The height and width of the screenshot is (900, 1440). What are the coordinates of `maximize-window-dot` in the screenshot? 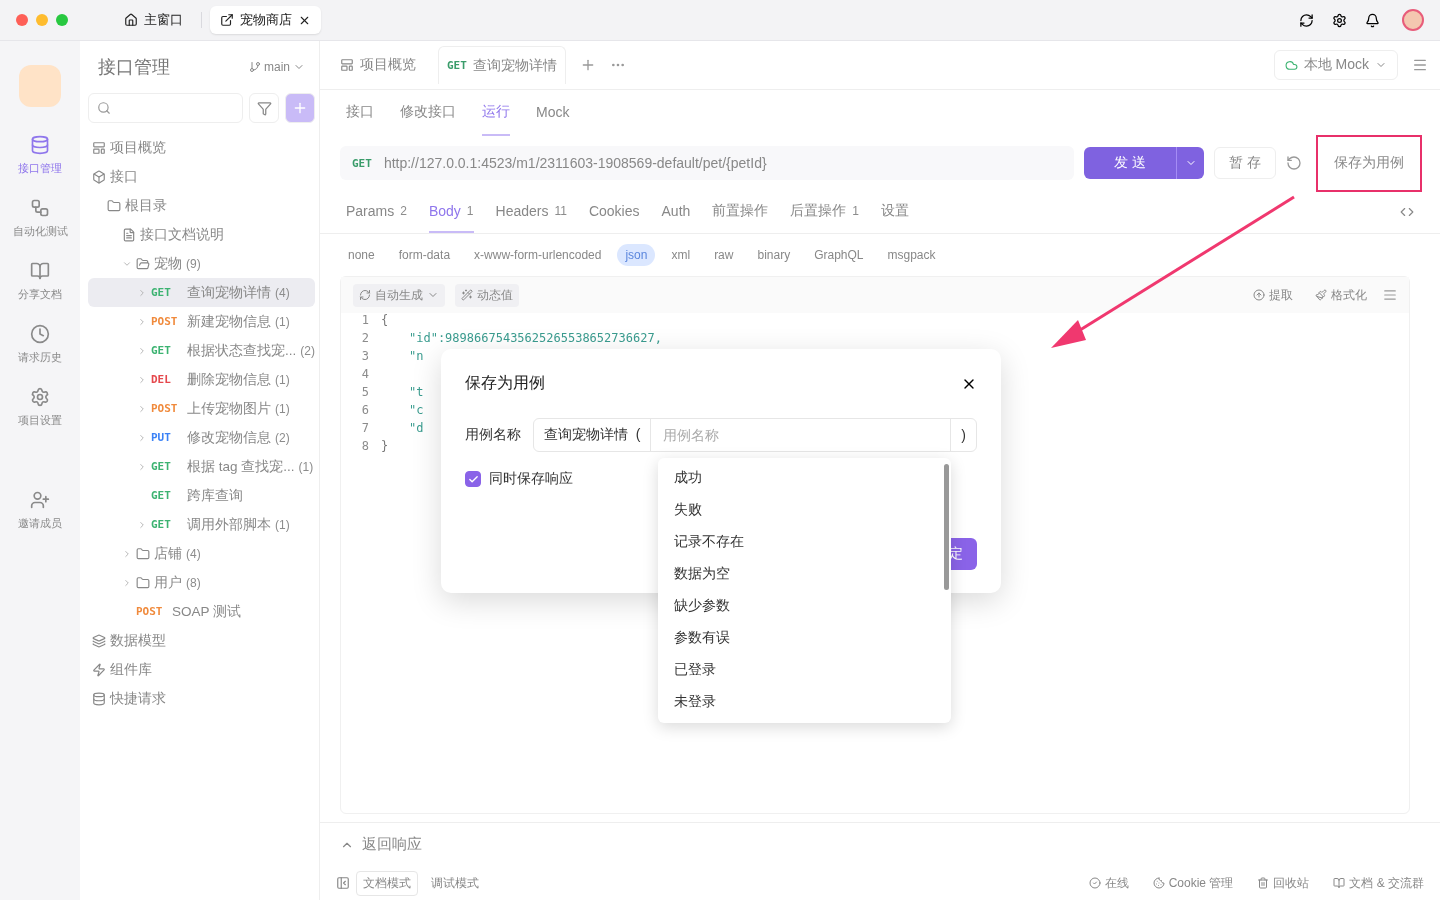 It's located at (62, 20).